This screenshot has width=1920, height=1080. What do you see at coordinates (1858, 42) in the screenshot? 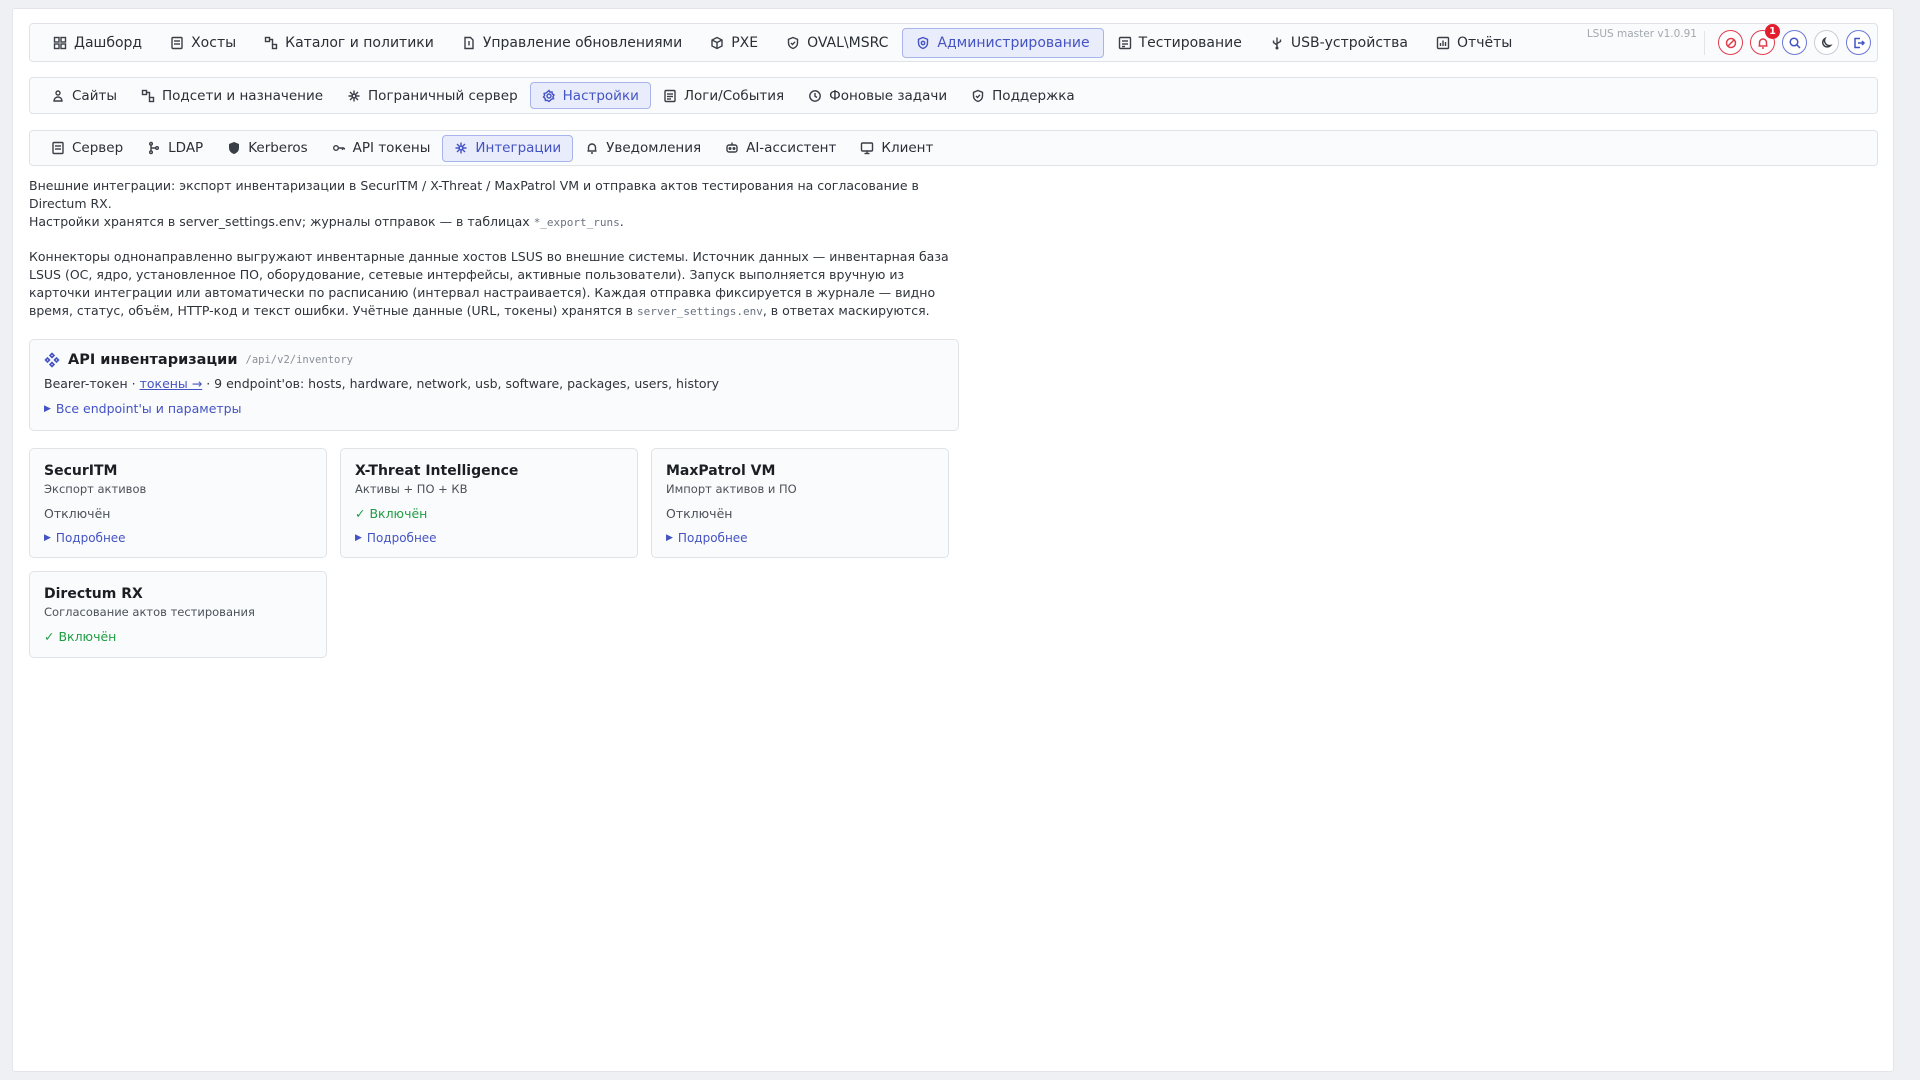
I see `logout-button` at bounding box center [1858, 42].